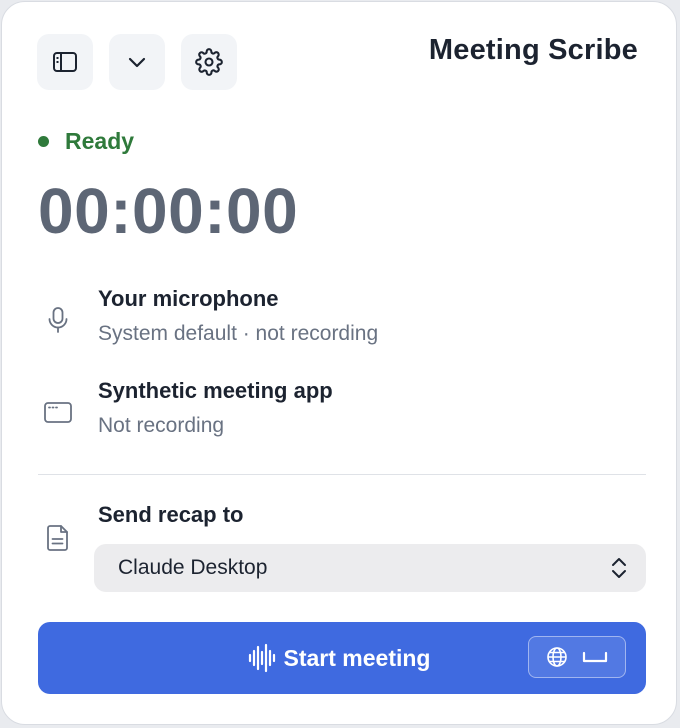 The image size is (680, 728). What do you see at coordinates (193, 567) in the screenshot?
I see `recap-selected-value: Claude Desktop` at bounding box center [193, 567].